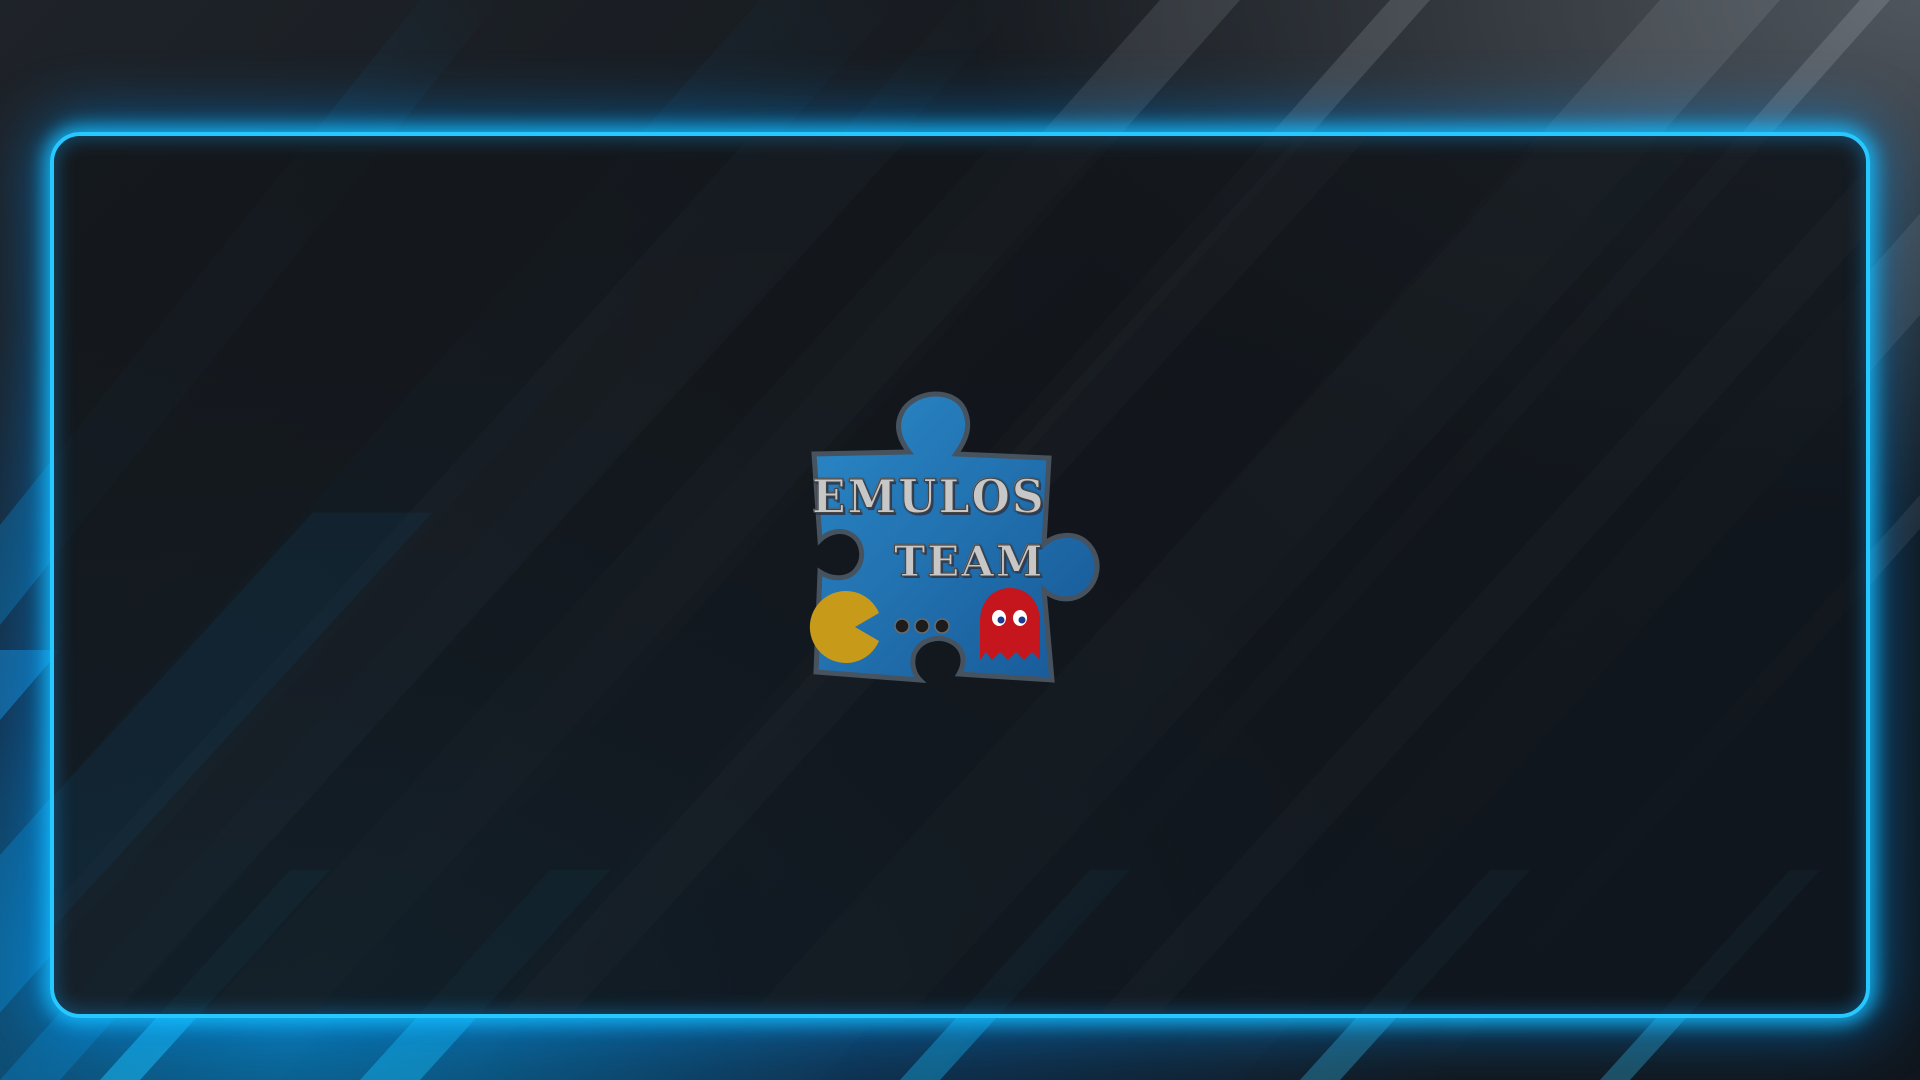 The image size is (1920, 1080). I want to click on logo-title-line-1: EMULOS, so click(929, 497).